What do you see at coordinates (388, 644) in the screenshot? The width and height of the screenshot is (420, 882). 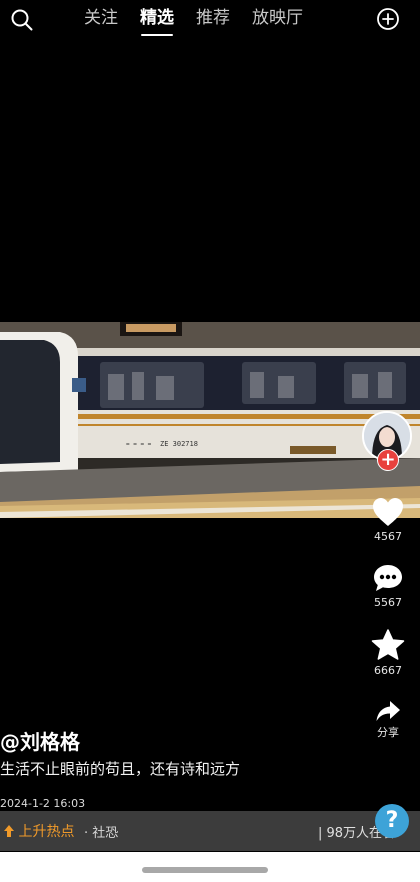 I see `star-icon` at bounding box center [388, 644].